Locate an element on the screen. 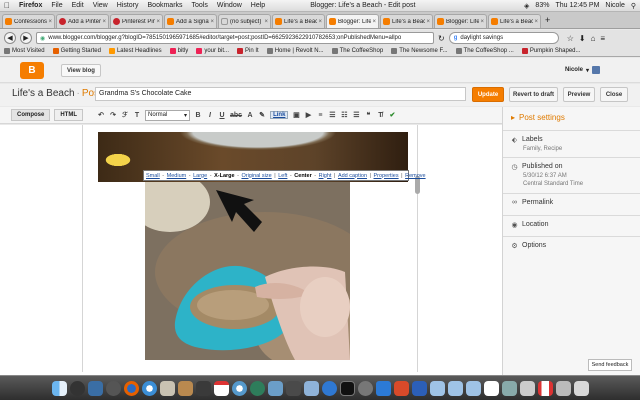 Image resolution: width=640 pixels, height=400 pixels. browser-tab-active: Blogger: Life's ...× is located at coordinates (352, 21).